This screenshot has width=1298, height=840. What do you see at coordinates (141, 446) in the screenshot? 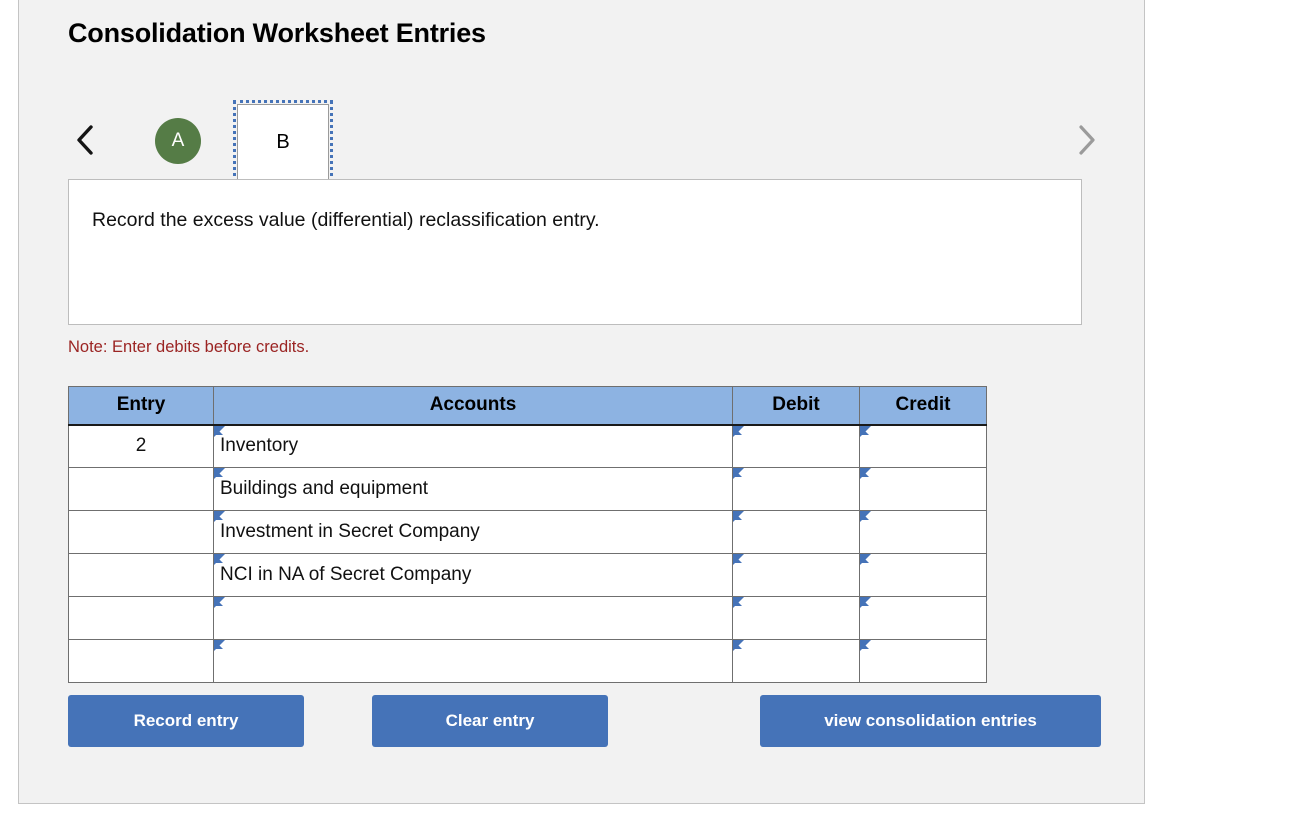
I see `entry-number-cell: 2` at bounding box center [141, 446].